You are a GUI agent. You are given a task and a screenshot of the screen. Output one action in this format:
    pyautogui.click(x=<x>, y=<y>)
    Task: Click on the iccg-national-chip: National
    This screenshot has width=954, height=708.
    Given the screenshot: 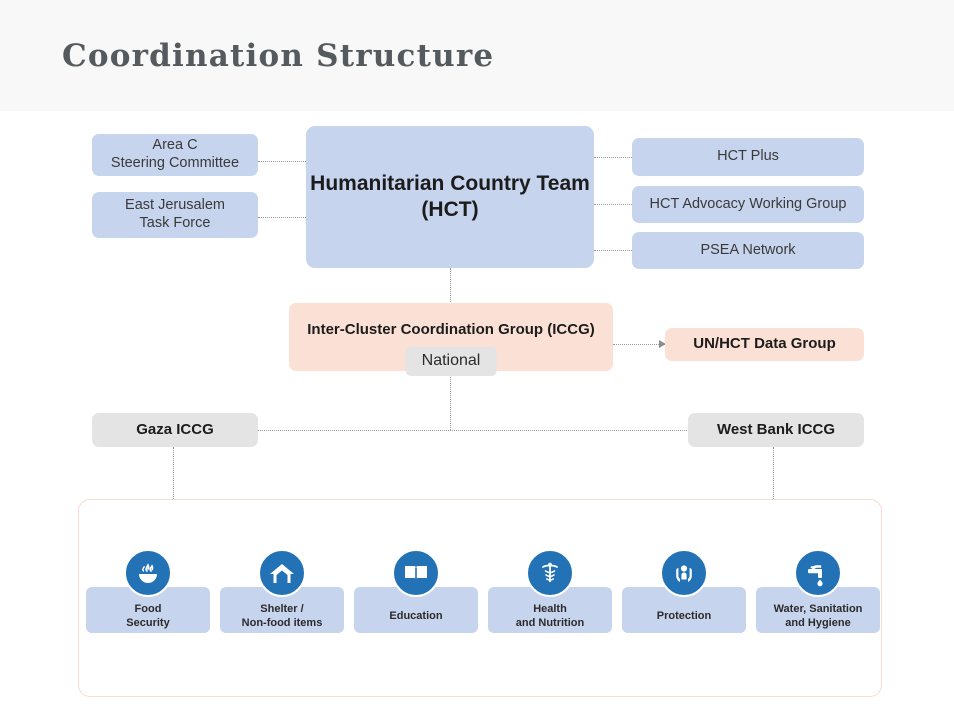 What is the action you would take?
    pyautogui.click(x=451, y=361)
    